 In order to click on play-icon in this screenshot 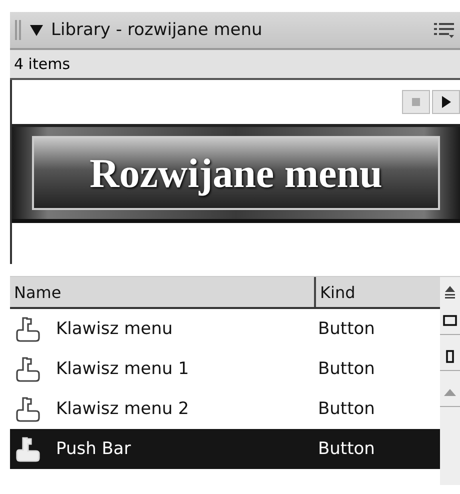, I will do `click(446, 102)`.